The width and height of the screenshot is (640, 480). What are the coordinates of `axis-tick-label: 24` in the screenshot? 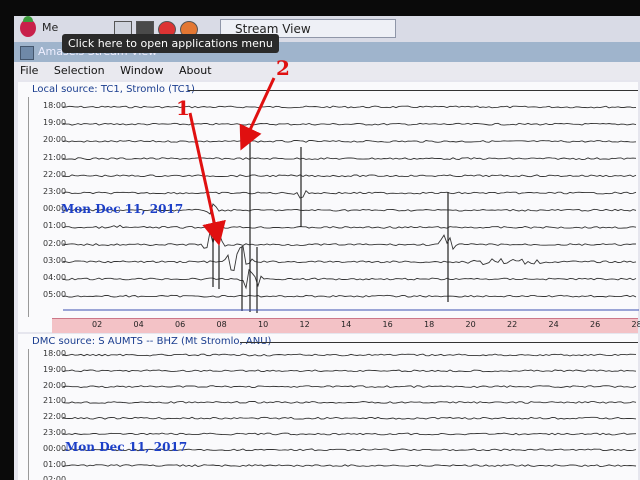 It's located at (553, 324).